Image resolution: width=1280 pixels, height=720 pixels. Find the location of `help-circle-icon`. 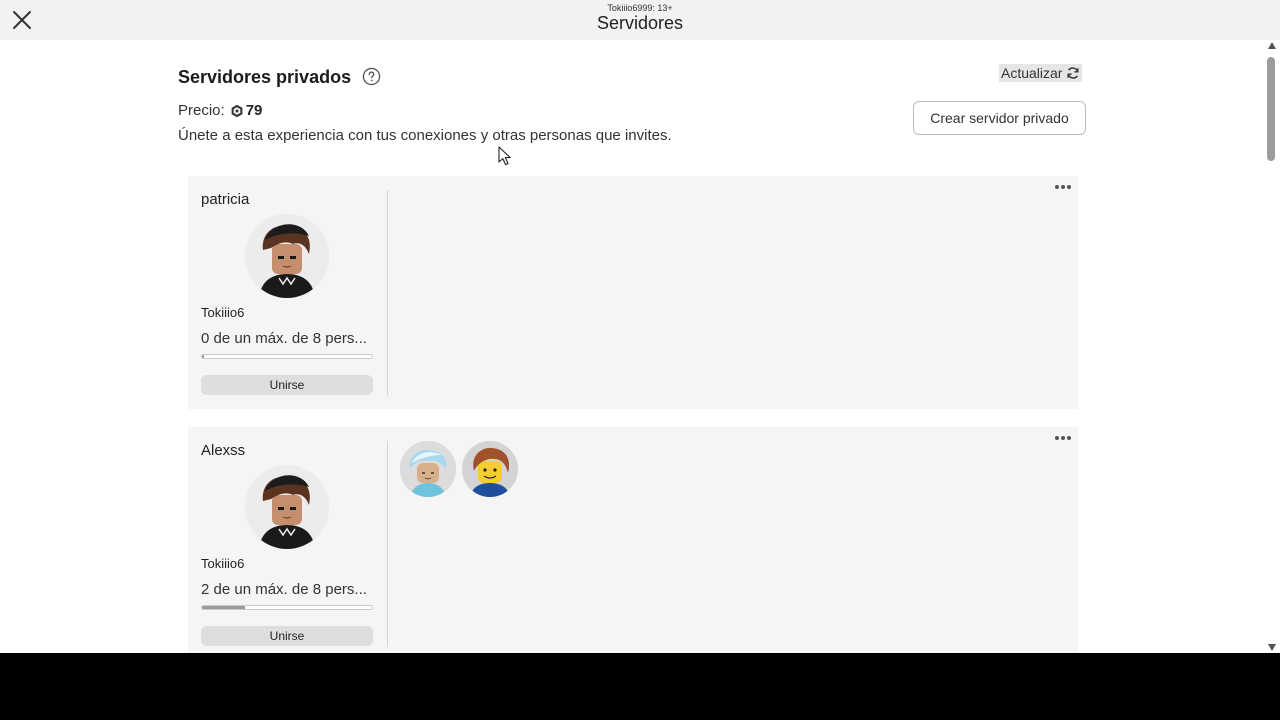

help-circle-icon is located at coordinates (371, 76).